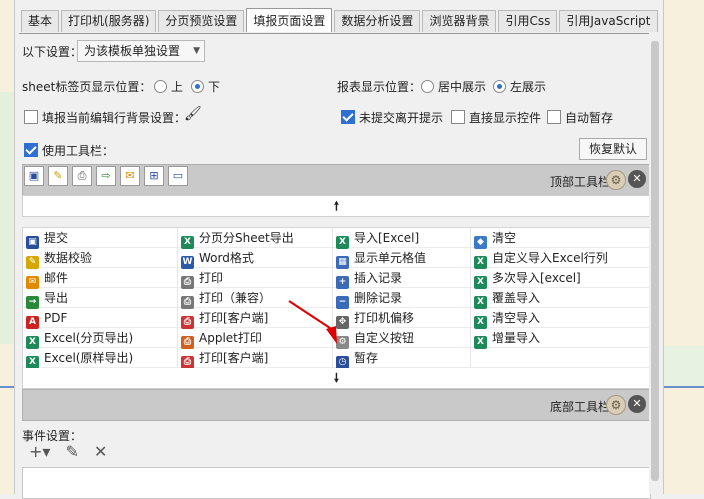  Describe the element at coordinates (683, 247) in the screenshot. I see `background-right` at that location.